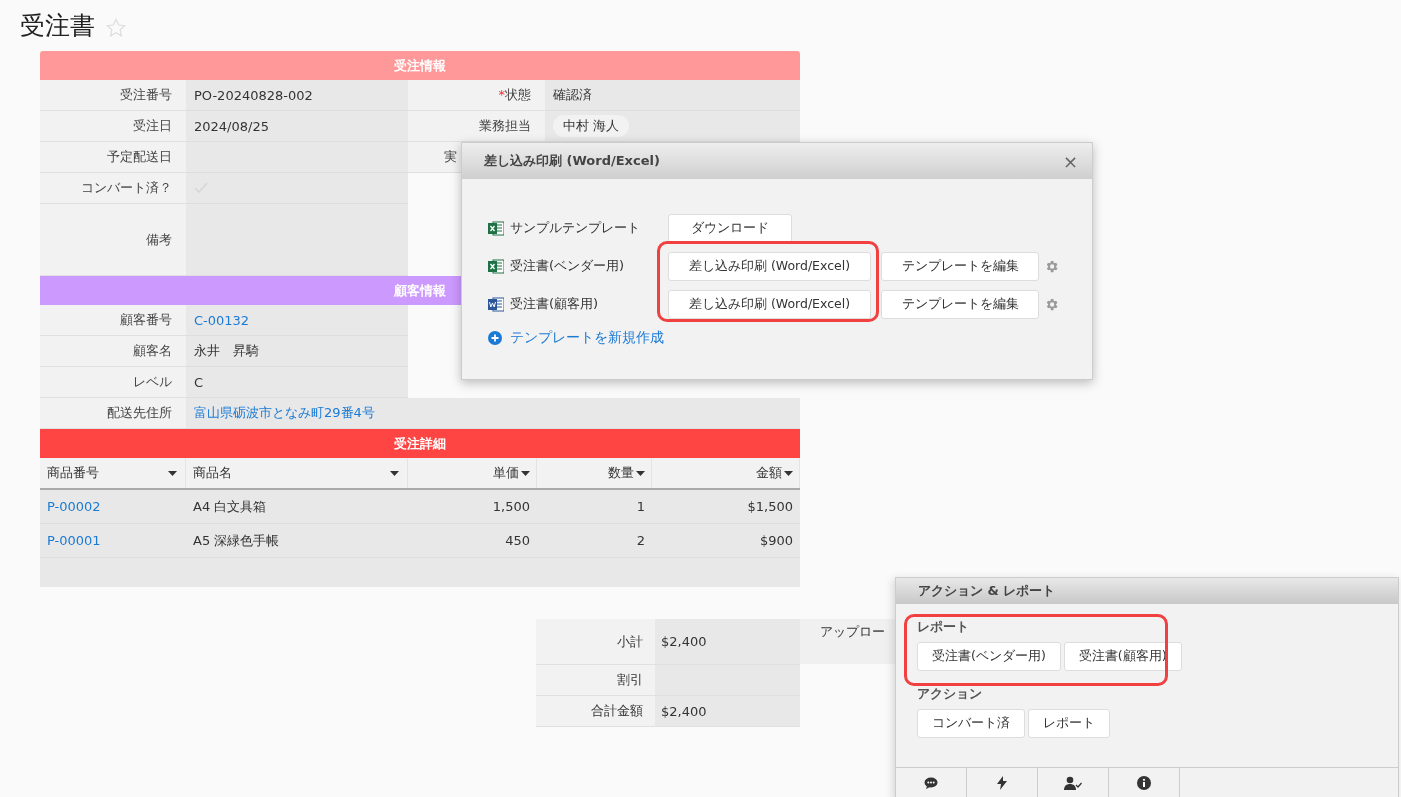 The height and width of the screenshot is (797, 1401). Describe the element at coordinates (113, 126) in the screenshot. I see `field-label: 受注日` at that location.